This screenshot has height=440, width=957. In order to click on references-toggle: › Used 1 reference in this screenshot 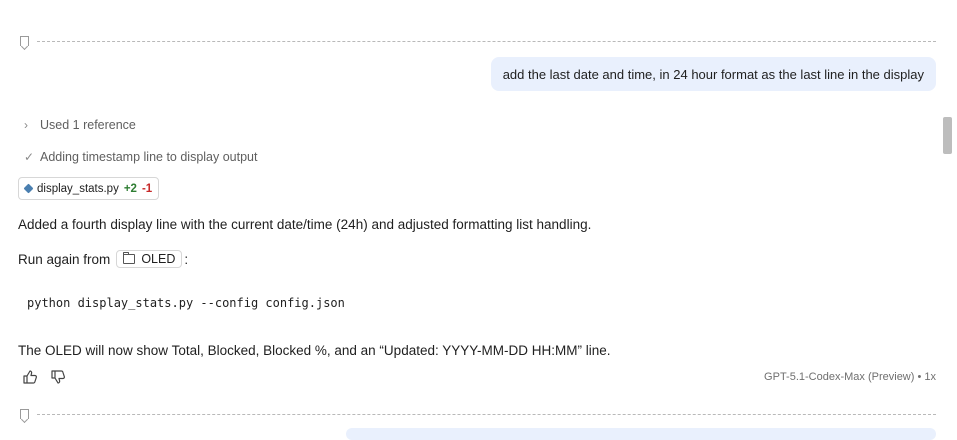, I will do `click(80, 125)`.